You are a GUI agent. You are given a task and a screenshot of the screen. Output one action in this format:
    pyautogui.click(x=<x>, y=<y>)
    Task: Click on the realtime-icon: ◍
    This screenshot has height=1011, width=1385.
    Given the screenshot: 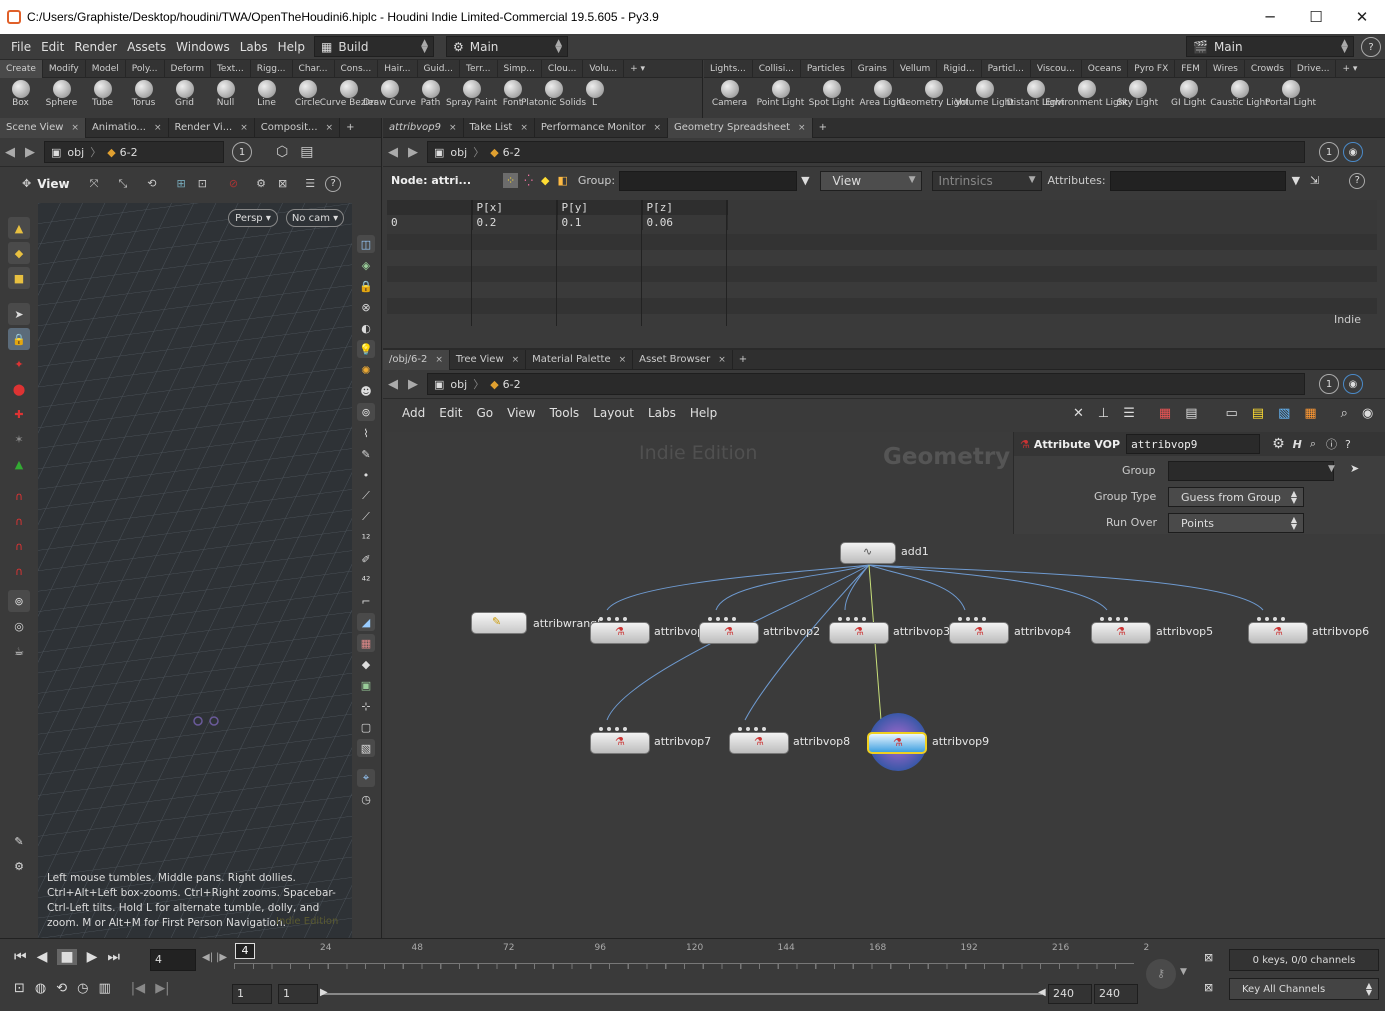 What is the action you would take?
    pyautogui.click(x=40, y=988)
    